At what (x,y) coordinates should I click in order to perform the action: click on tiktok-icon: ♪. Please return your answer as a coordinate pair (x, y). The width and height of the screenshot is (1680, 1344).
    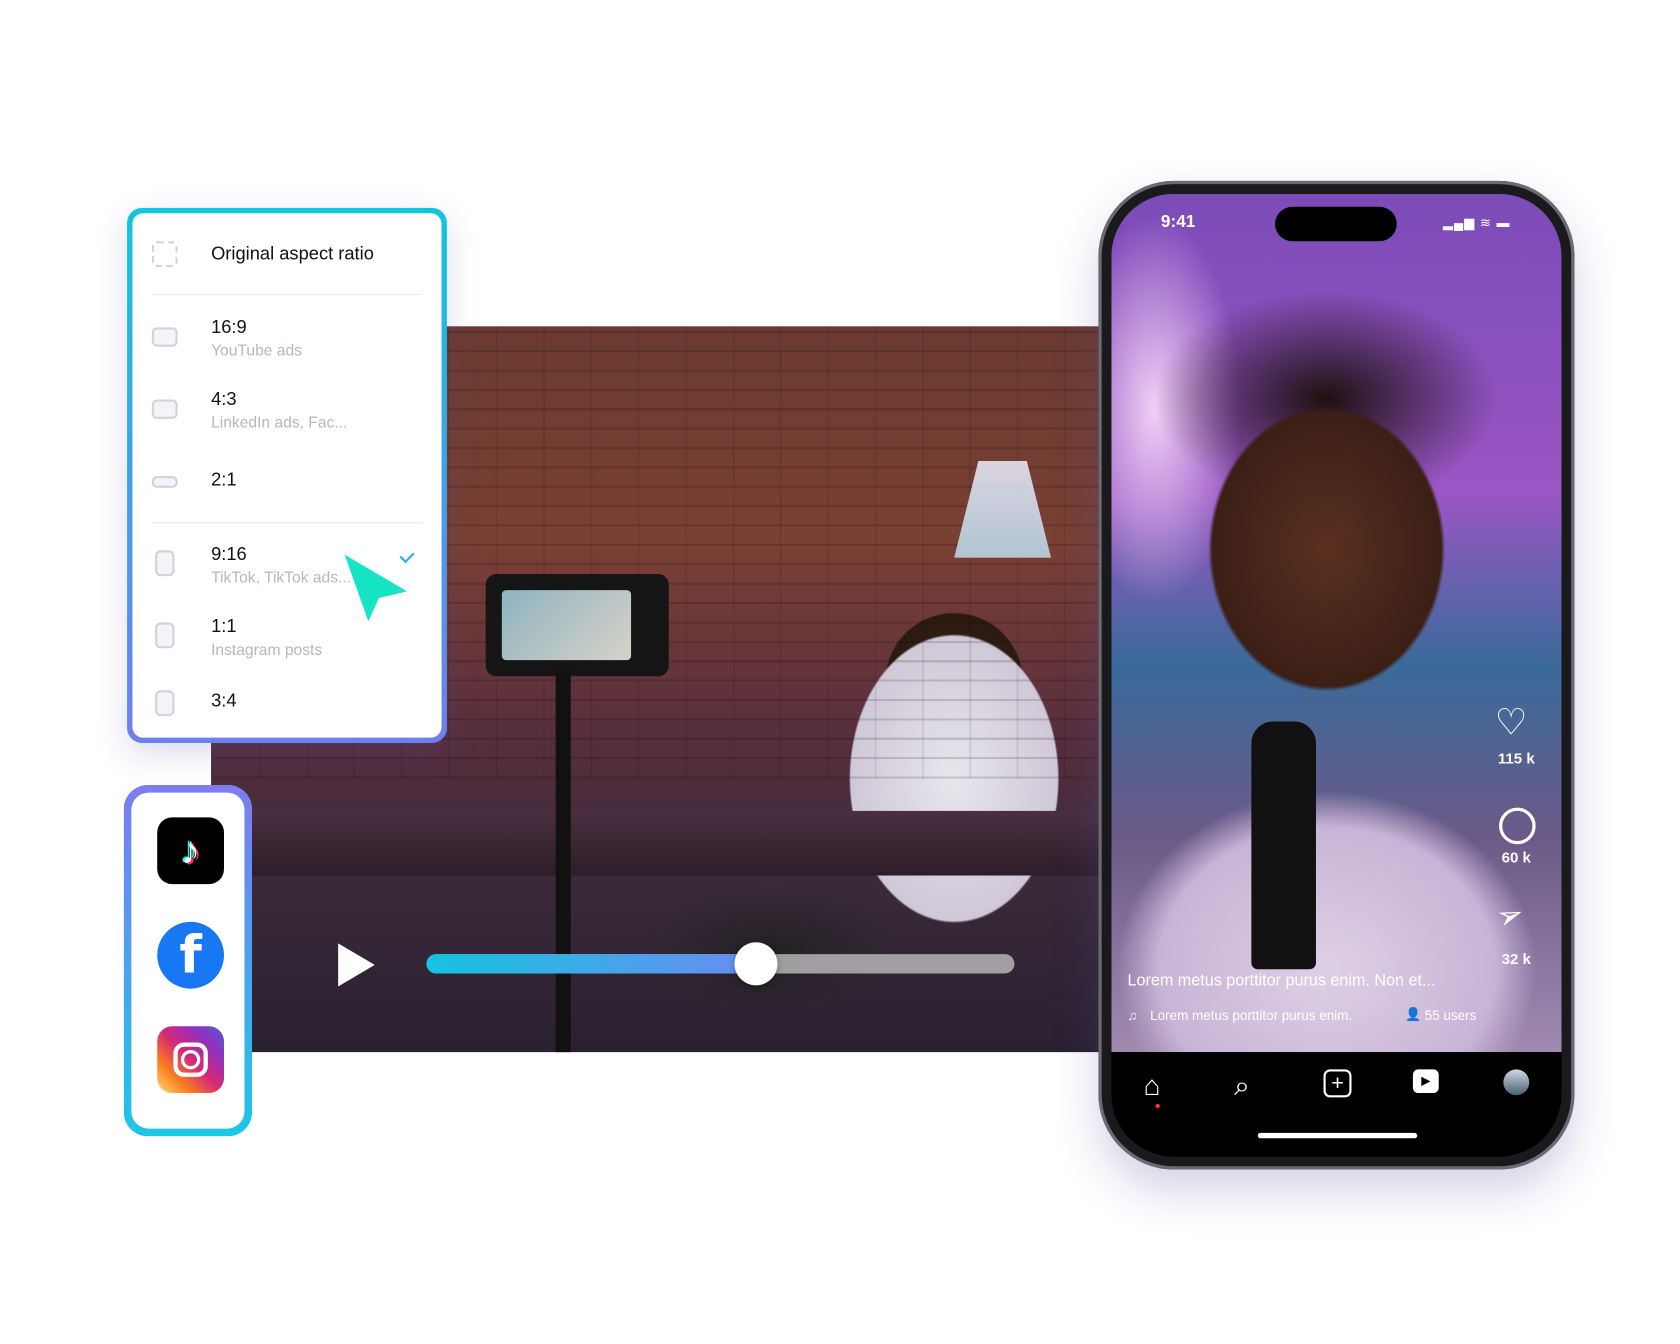
    Looking at the image, I should click on (190, 851).